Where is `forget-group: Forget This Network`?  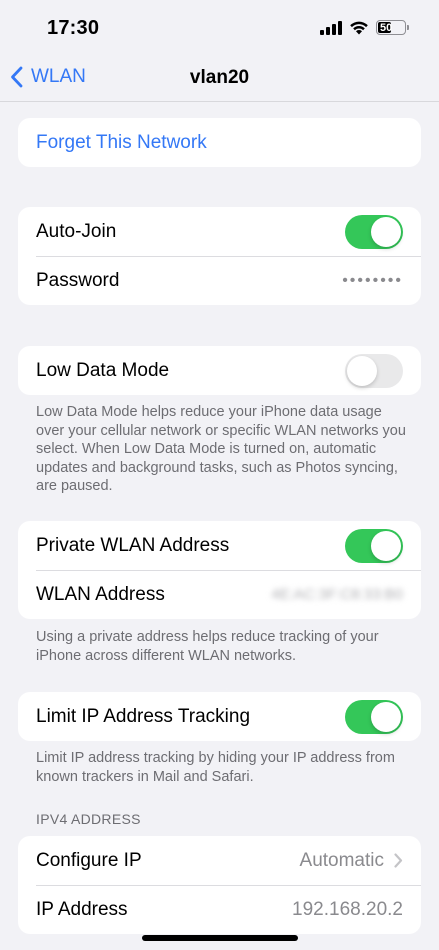
forget-group: Forget This Network is located at coordinates (219, 142).